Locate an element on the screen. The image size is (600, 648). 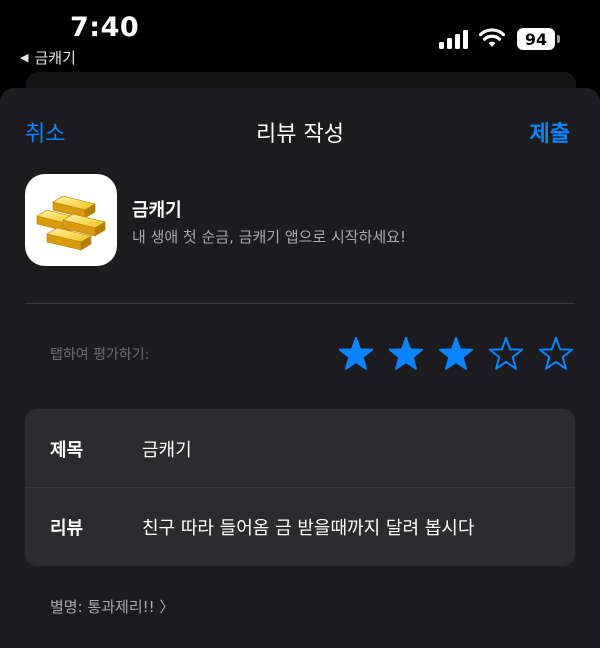
submit-button: 제출 is located at coordinates (550, 132).